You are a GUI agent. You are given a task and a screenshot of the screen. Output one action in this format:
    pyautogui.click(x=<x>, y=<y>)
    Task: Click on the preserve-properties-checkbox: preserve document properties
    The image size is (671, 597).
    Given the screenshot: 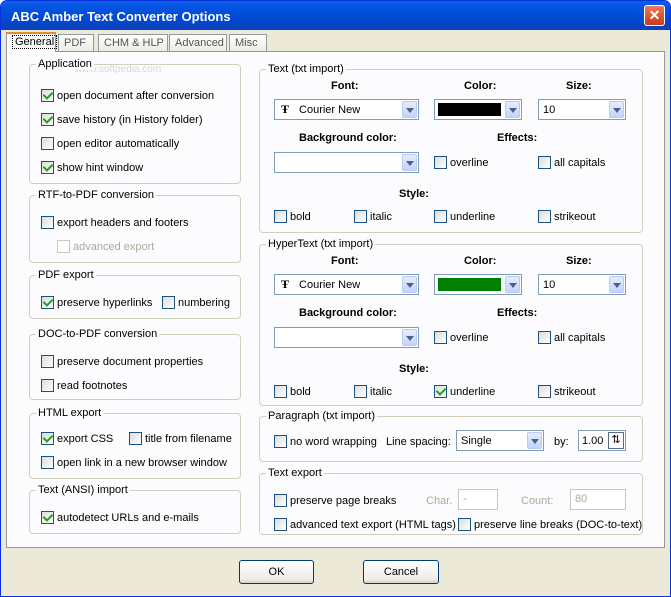 What is the action you would take?
    pyautogui.click(x=122, y=361)
    